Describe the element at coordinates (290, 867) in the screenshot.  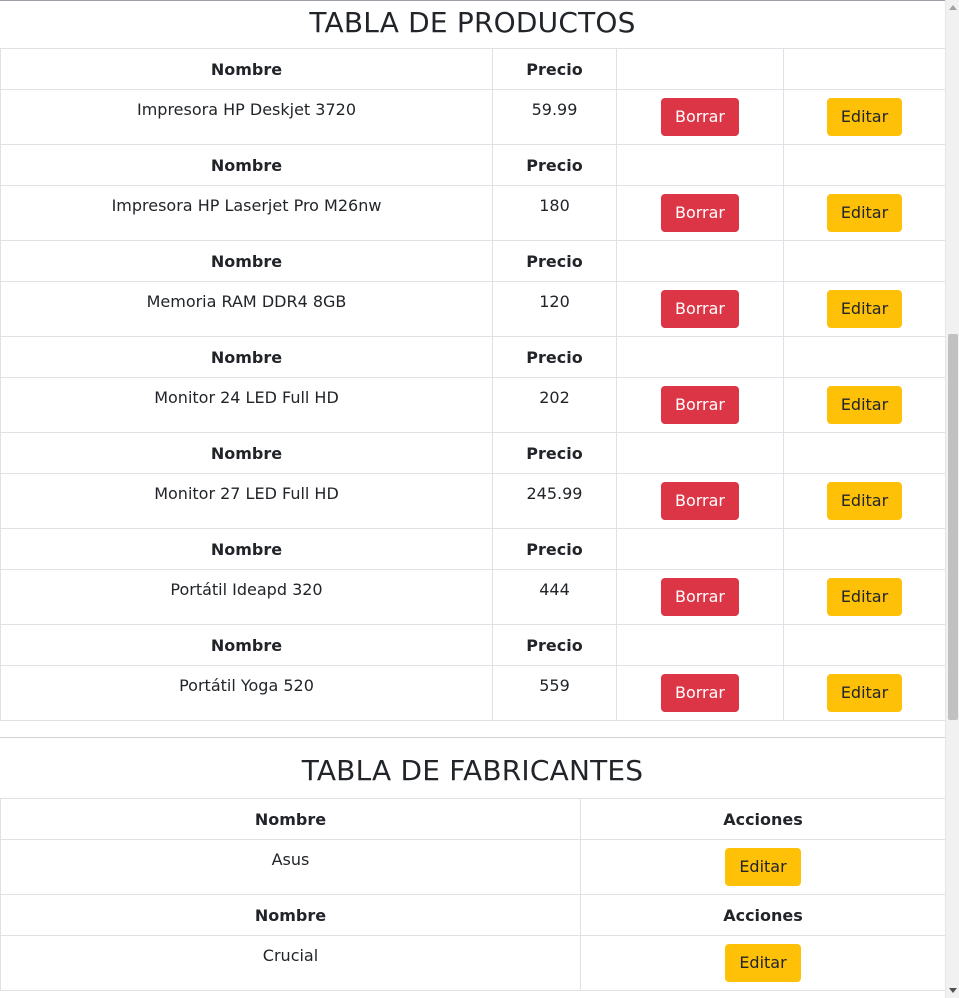
I see `manufacturer-name: Asus` at that location.